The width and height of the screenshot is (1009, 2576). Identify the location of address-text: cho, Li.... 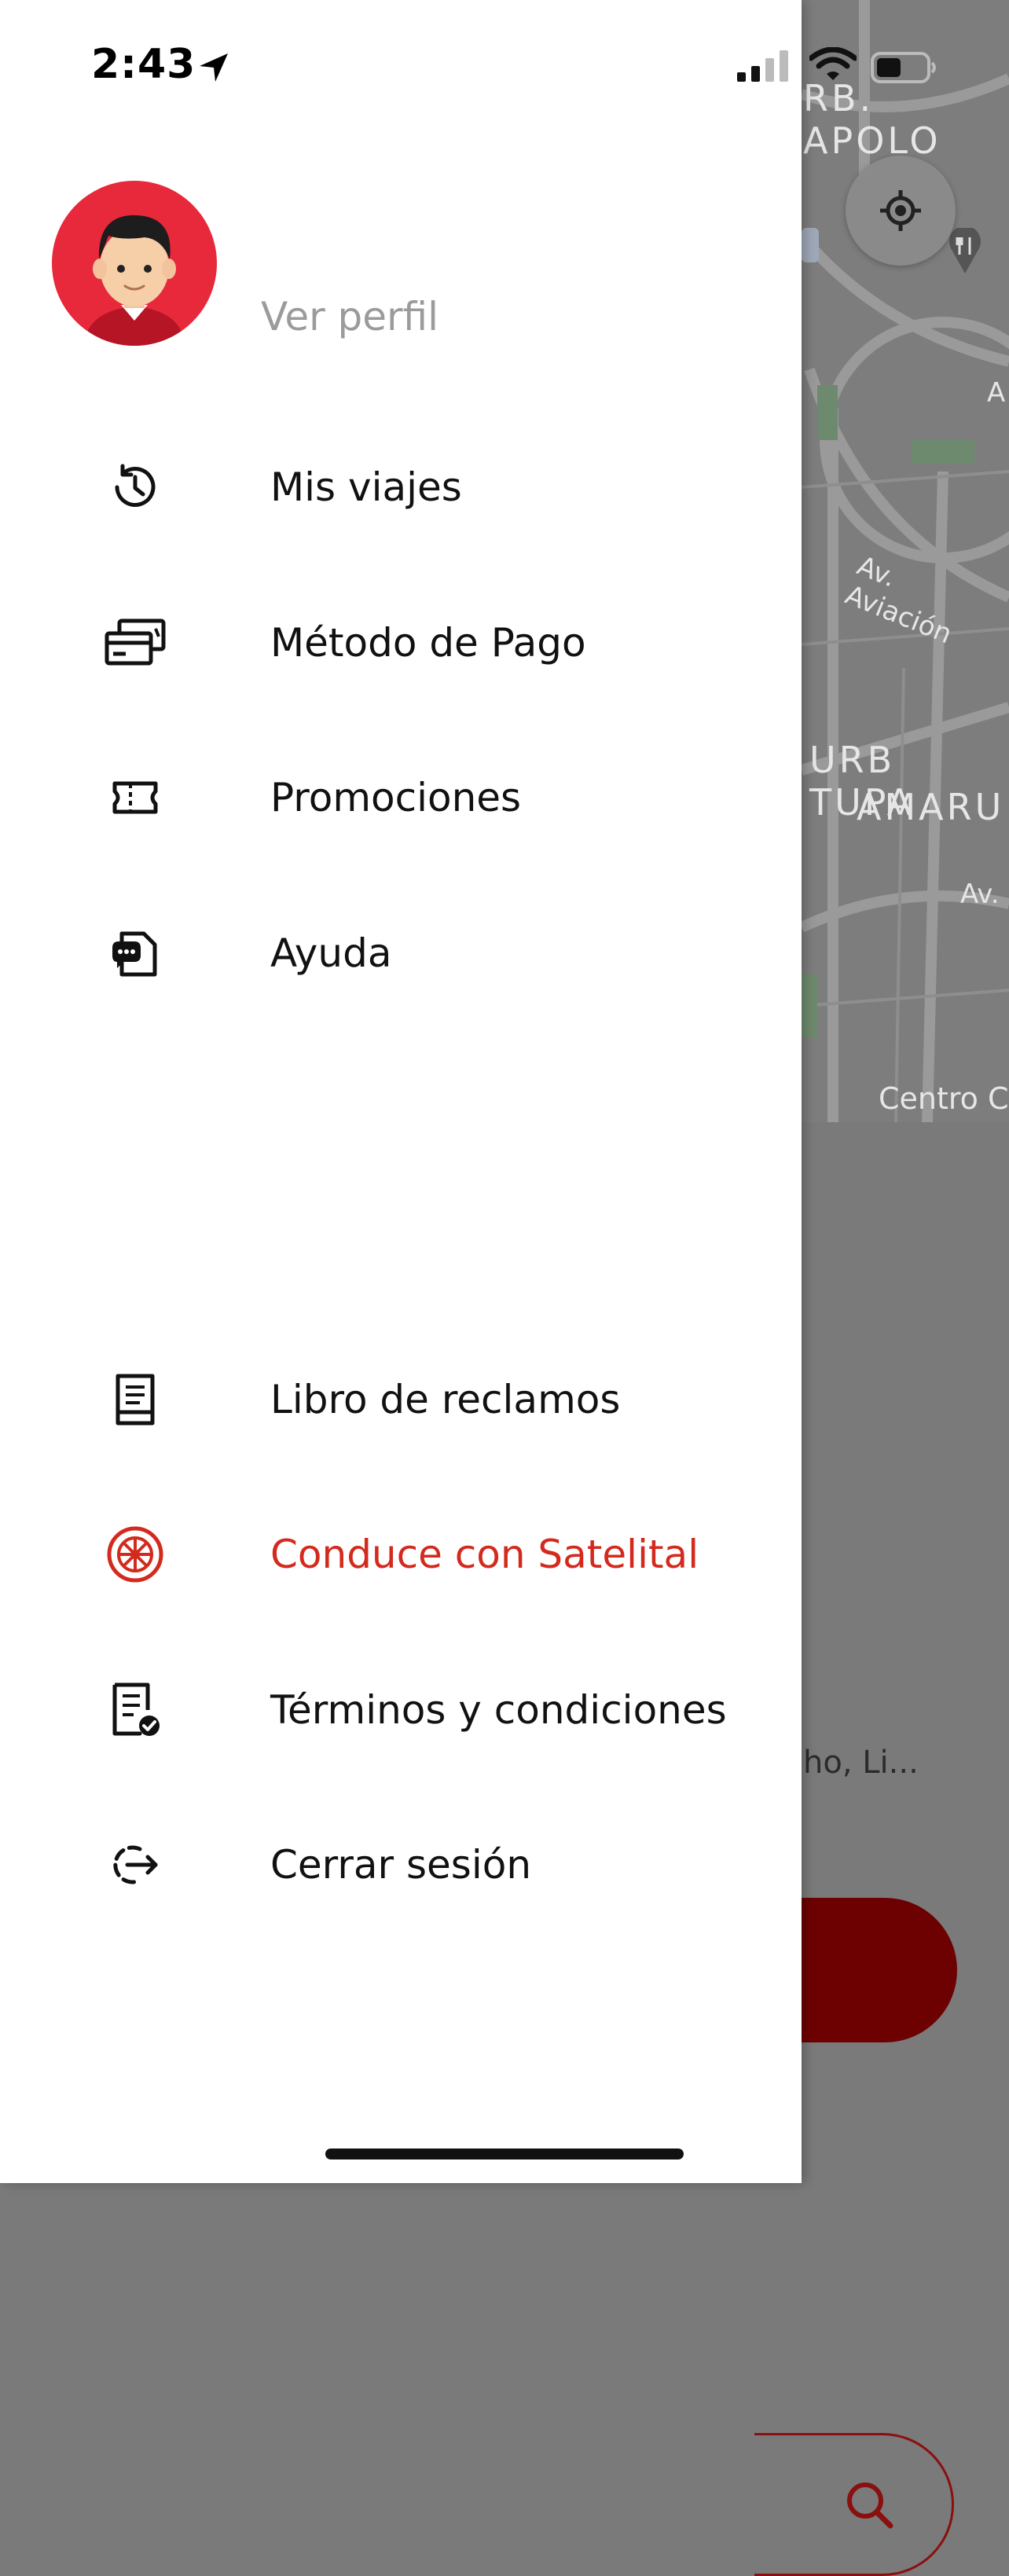
(852, 1763).